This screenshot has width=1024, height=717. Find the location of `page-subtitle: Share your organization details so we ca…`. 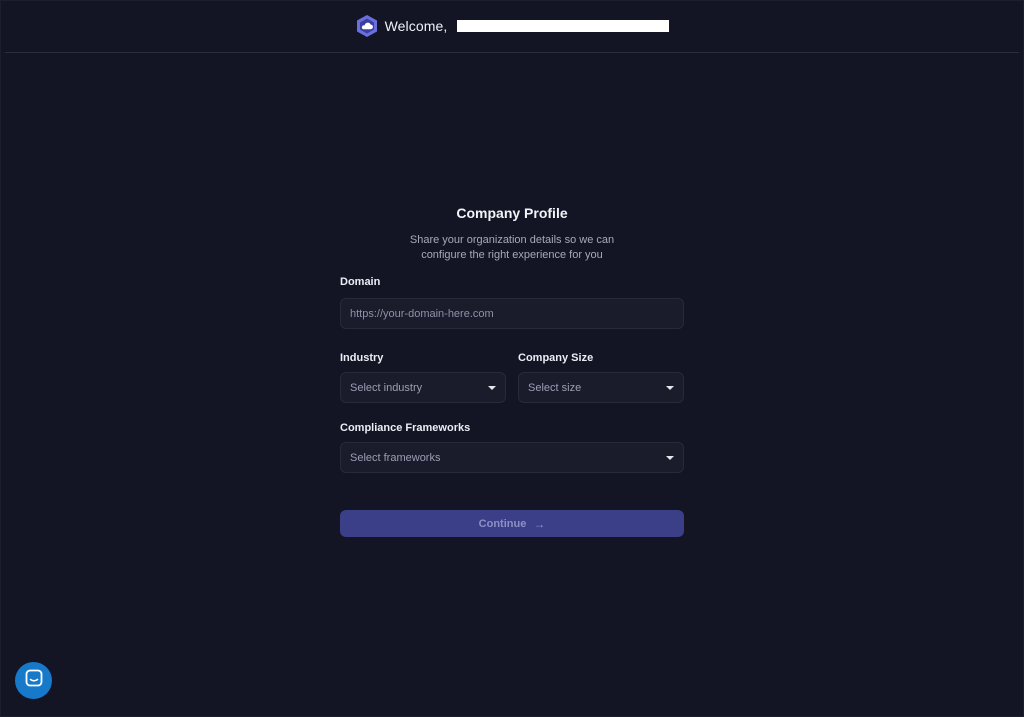

page-subtitle: Share your organization details so we ca… is located at coordinates (512, 248).